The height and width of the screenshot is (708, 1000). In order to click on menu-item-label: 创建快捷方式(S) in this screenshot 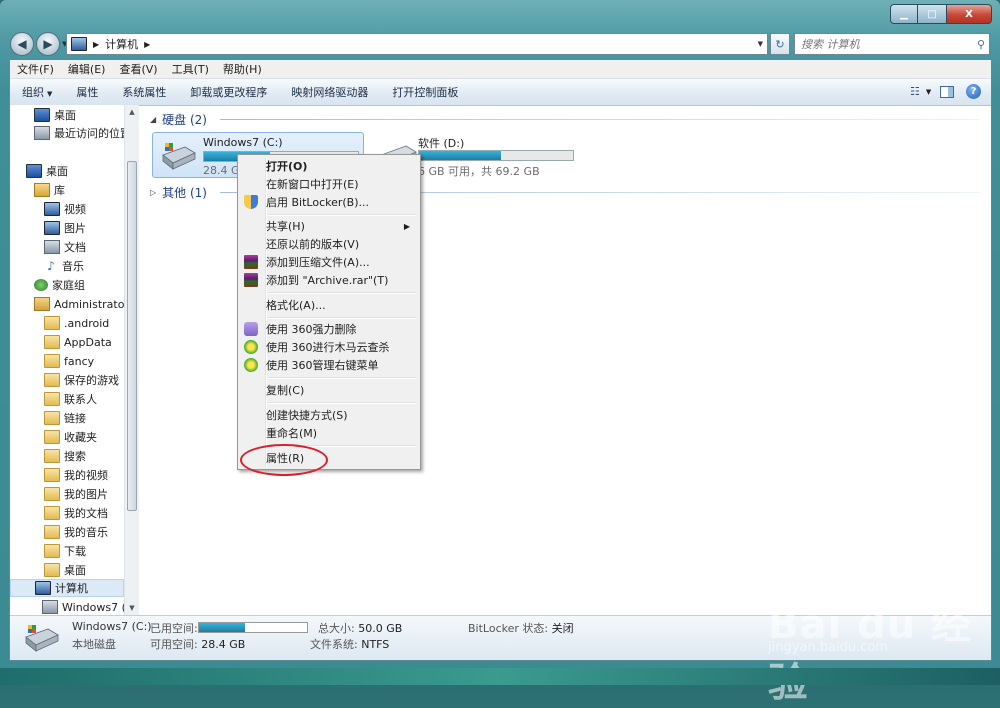, I will do `click(307, 415)`.